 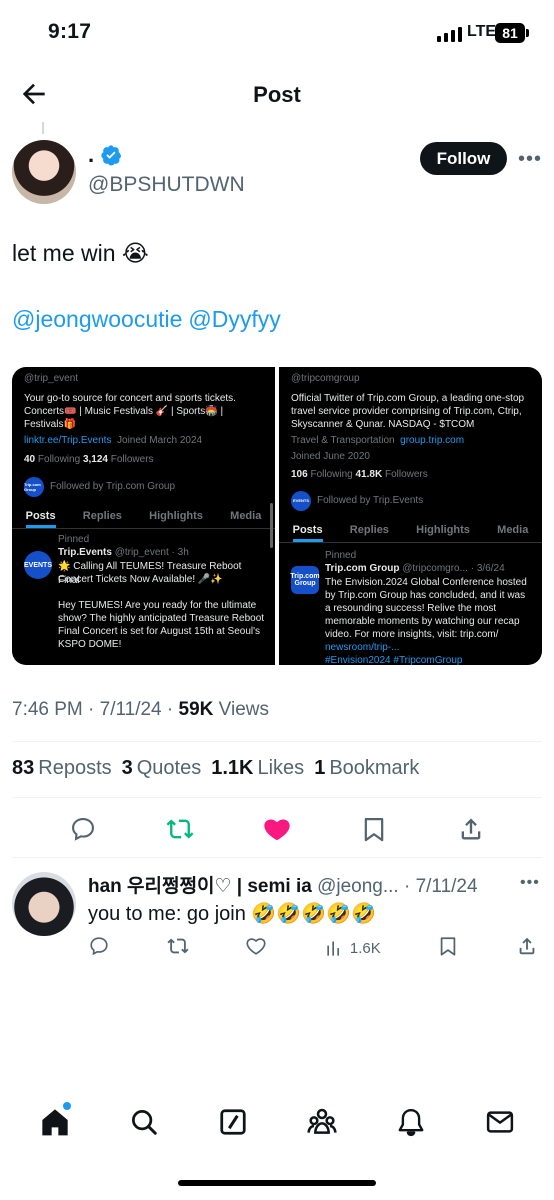 What do you see at coordinates (333, 948) in the screenshot?
I see `analytics-icon` at bounding box center [333, 948].